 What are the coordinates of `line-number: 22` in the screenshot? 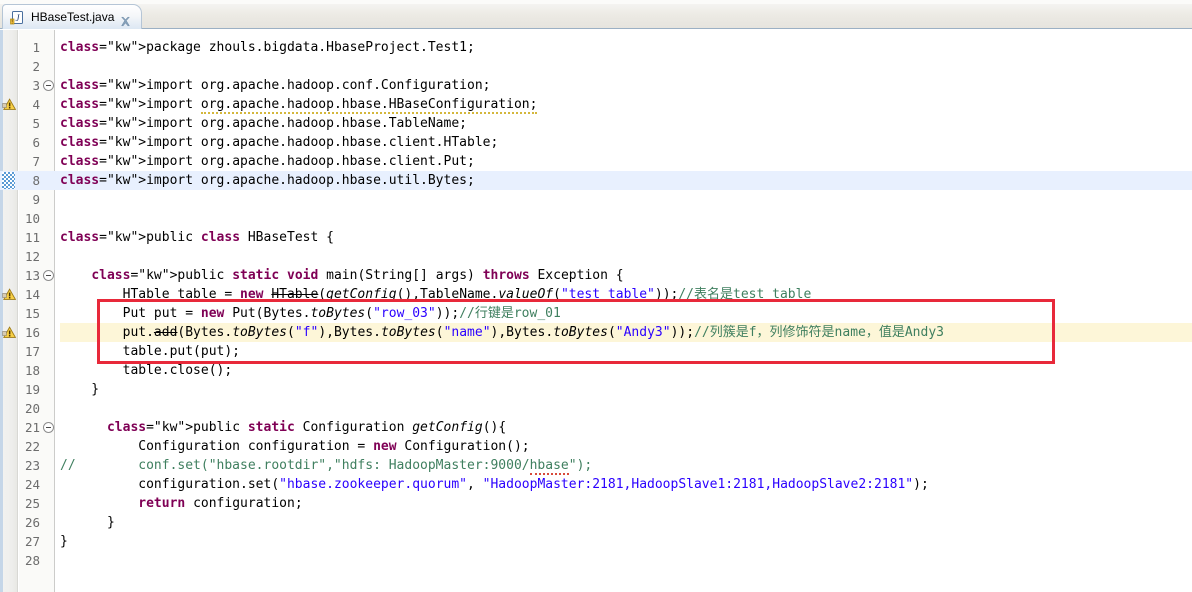 It's located at (32, 446).